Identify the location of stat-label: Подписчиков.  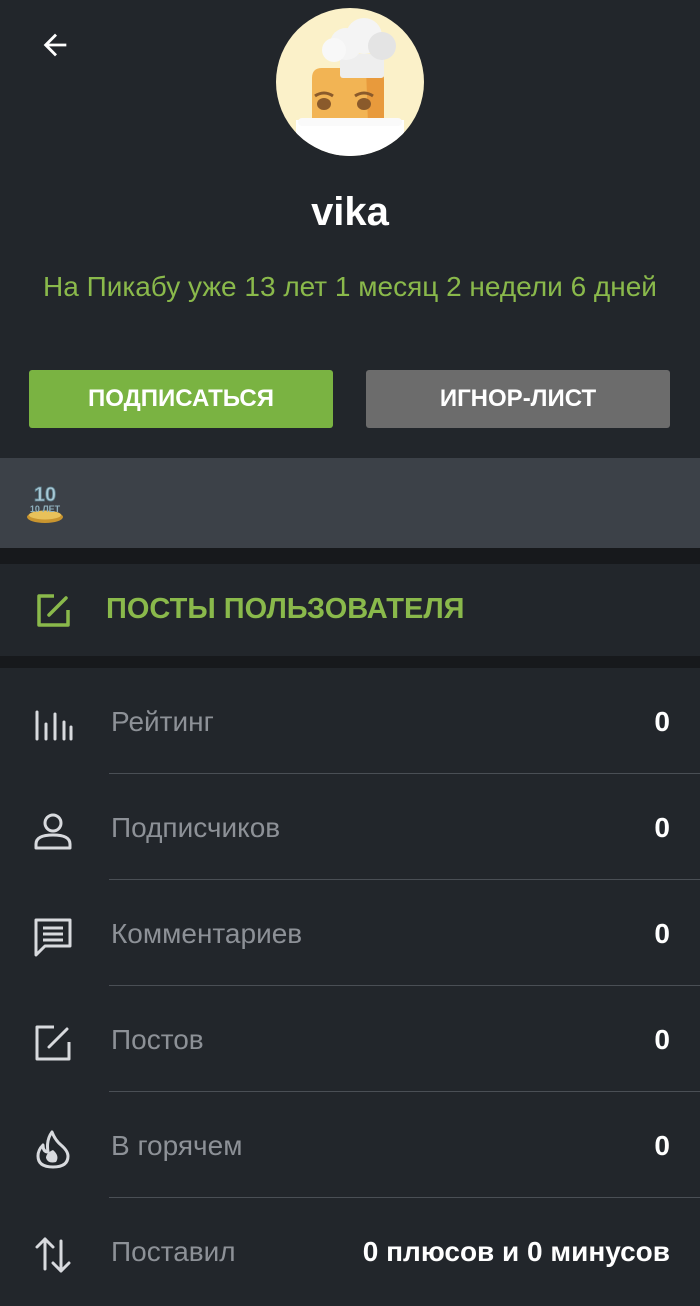
(196, 827).